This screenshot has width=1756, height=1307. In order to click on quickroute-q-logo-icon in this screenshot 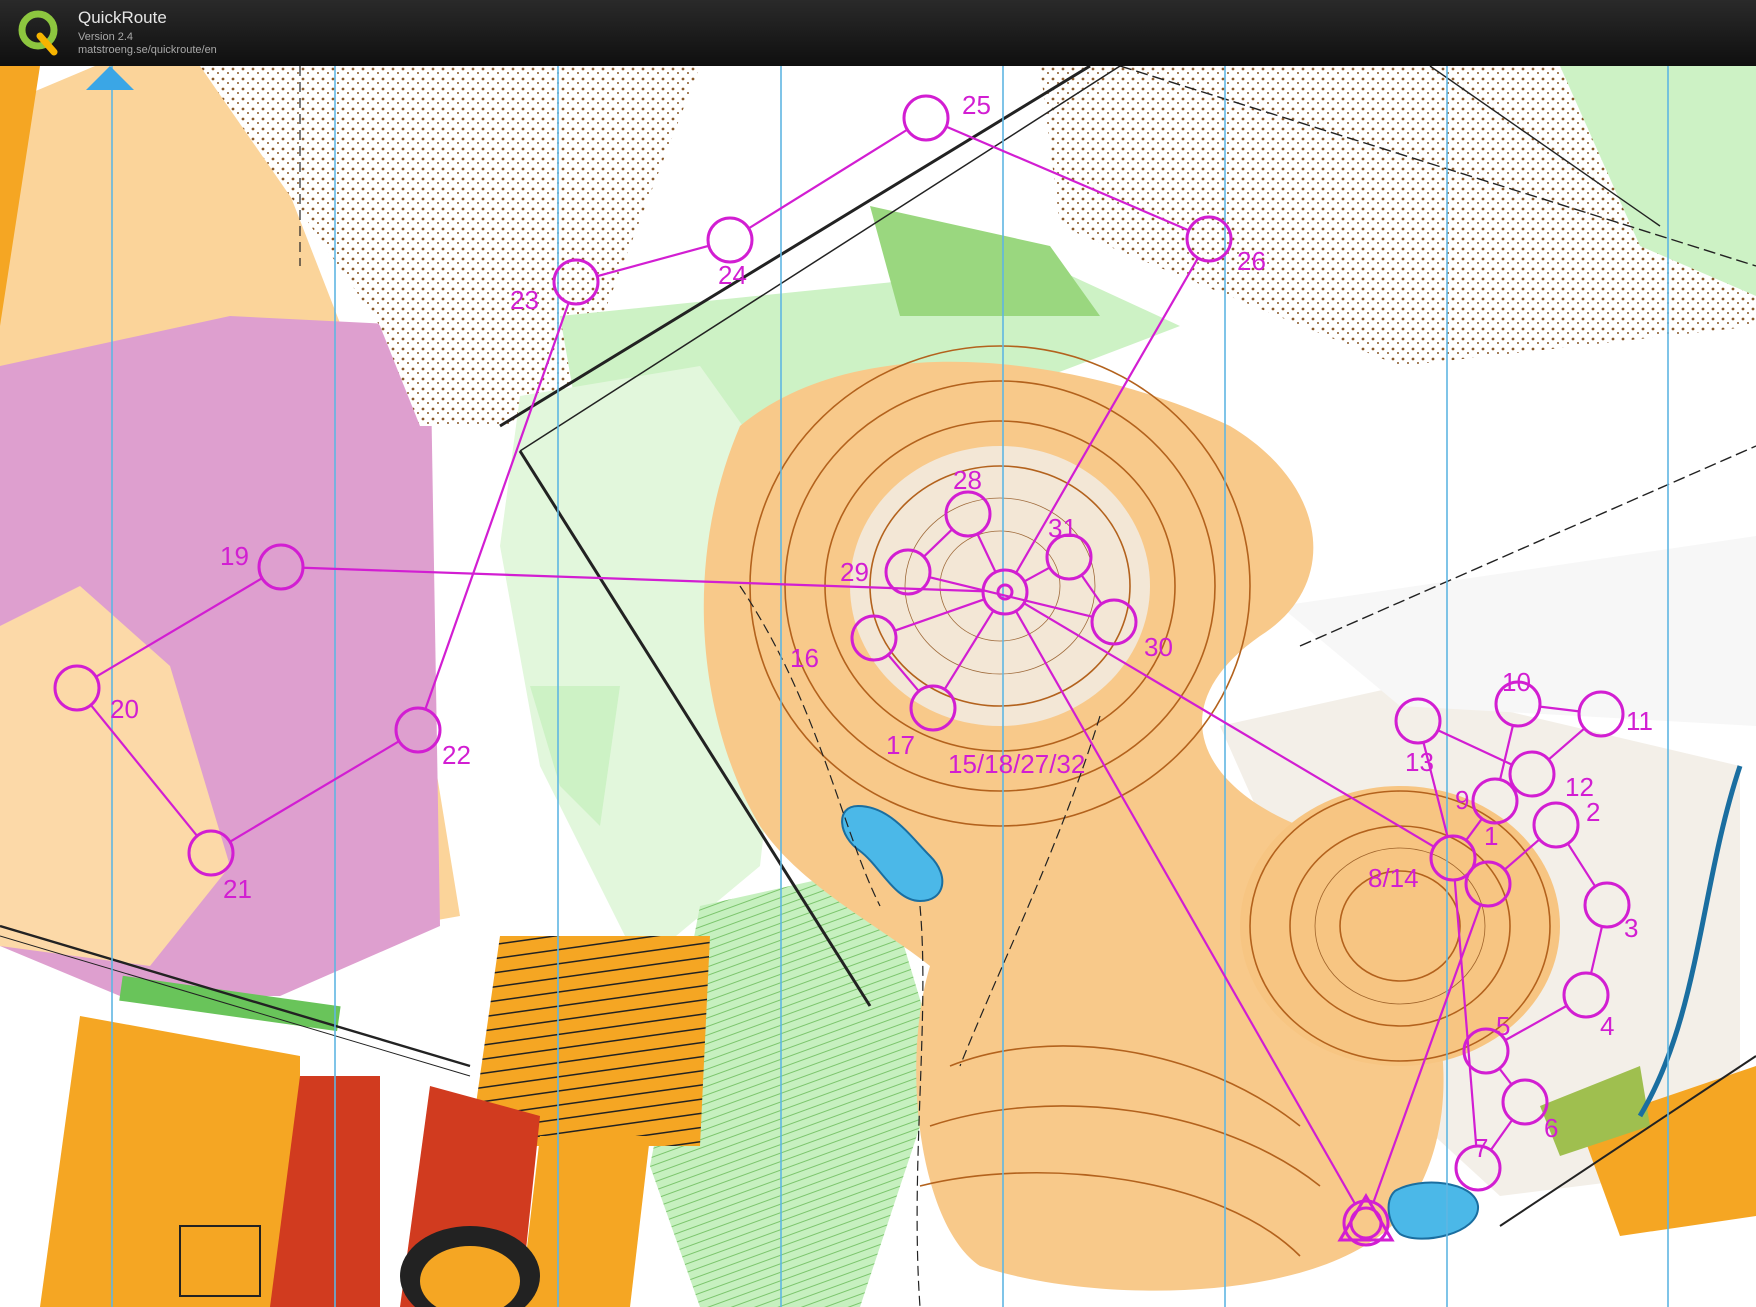, I will do `click(38, 33)`.